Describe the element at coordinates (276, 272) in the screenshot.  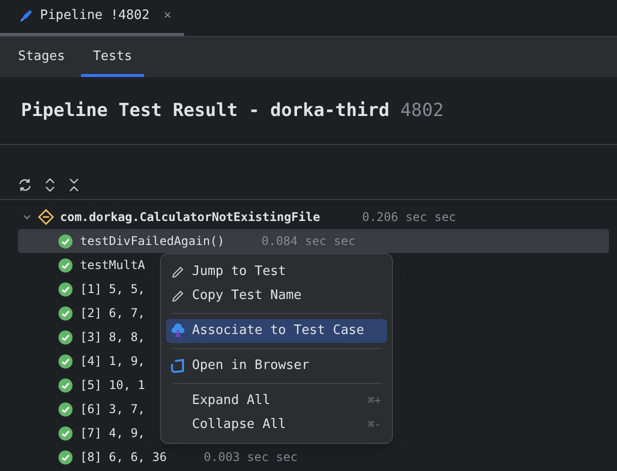
I see `menu-item: Jump to Test` at that location.